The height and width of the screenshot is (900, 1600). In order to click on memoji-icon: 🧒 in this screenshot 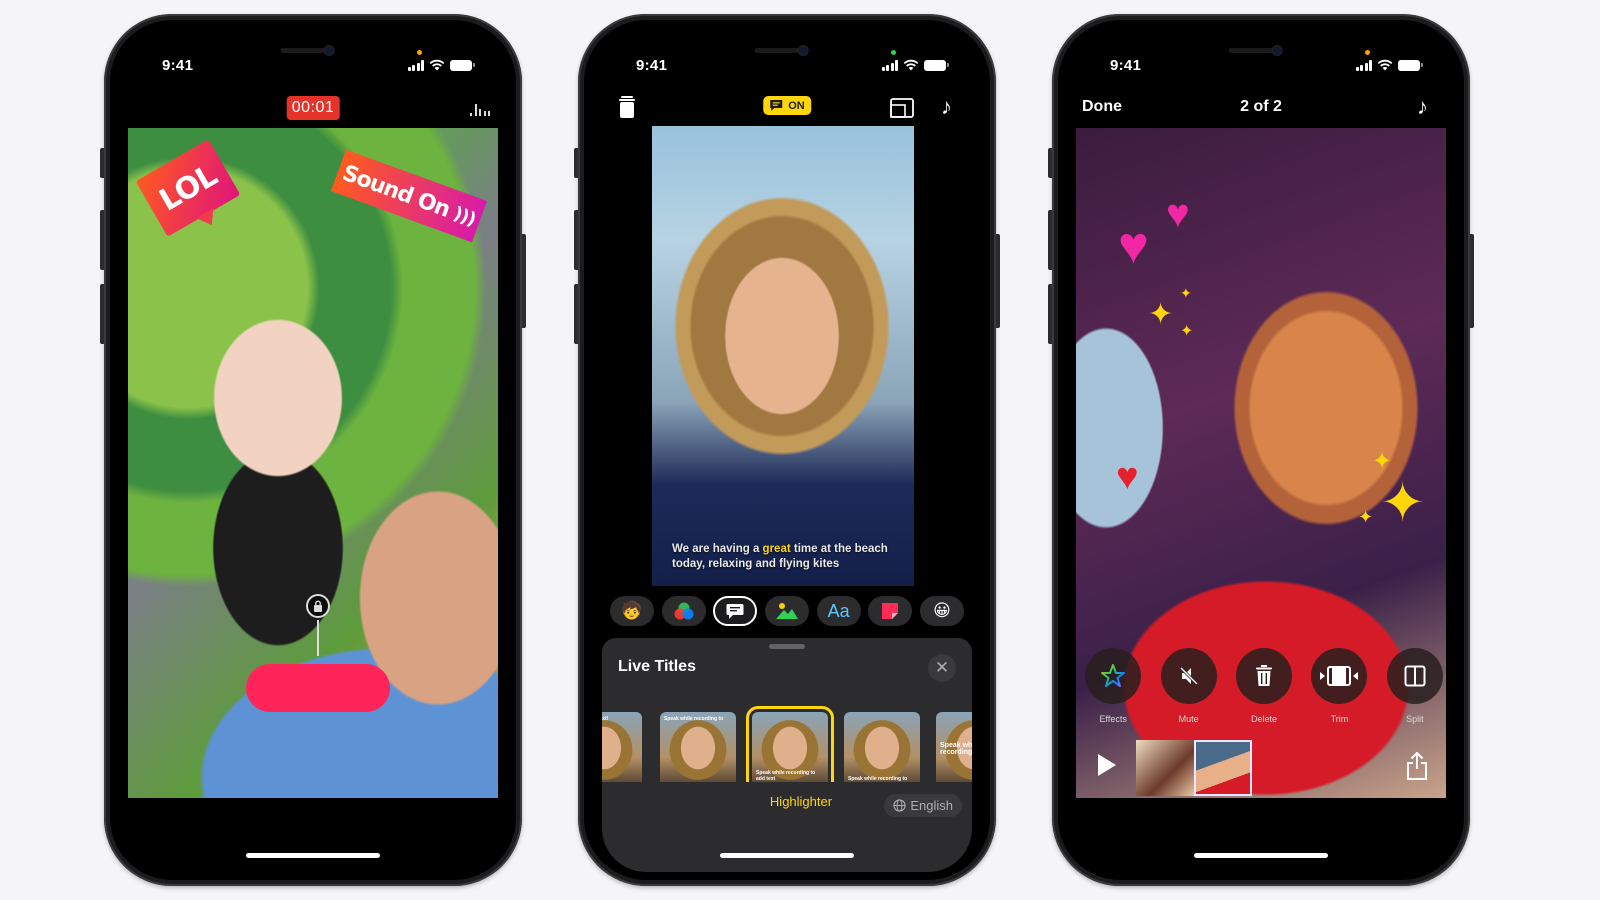, I will do `click(632, 610)`.